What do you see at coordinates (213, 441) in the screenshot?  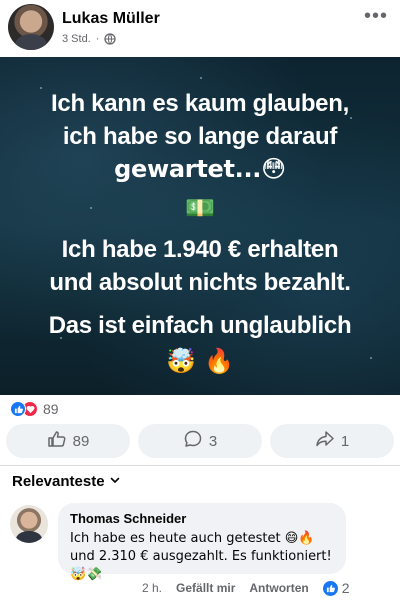 I see `comment-count: 3` at bounding box center [213, 441].